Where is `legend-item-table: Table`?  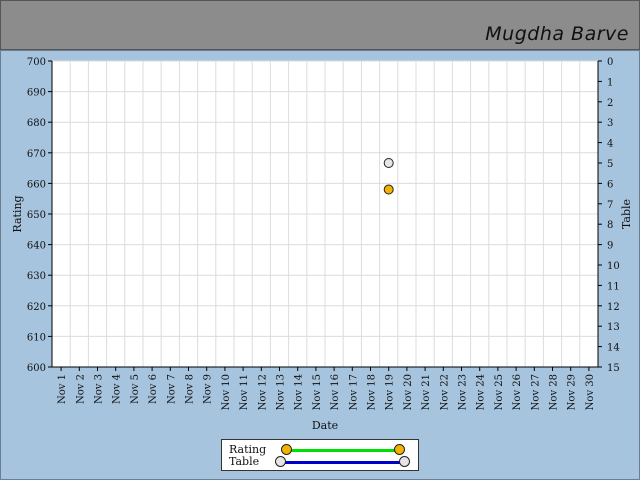
legend-item-table: Table is located at coordinates (322, 462).